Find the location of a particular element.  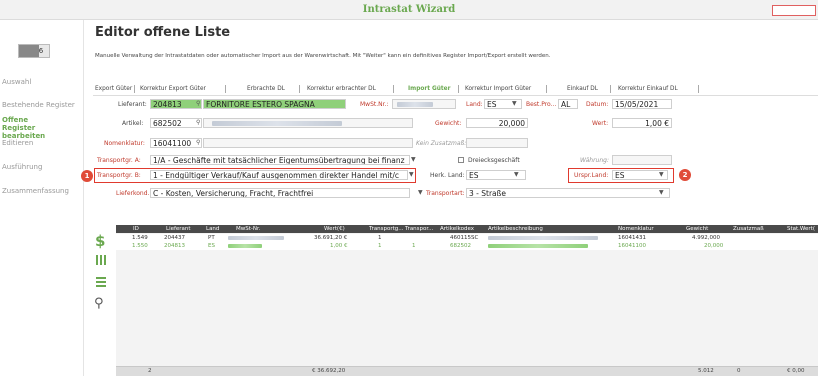

mwst-field is located at coordinates (424, 104).